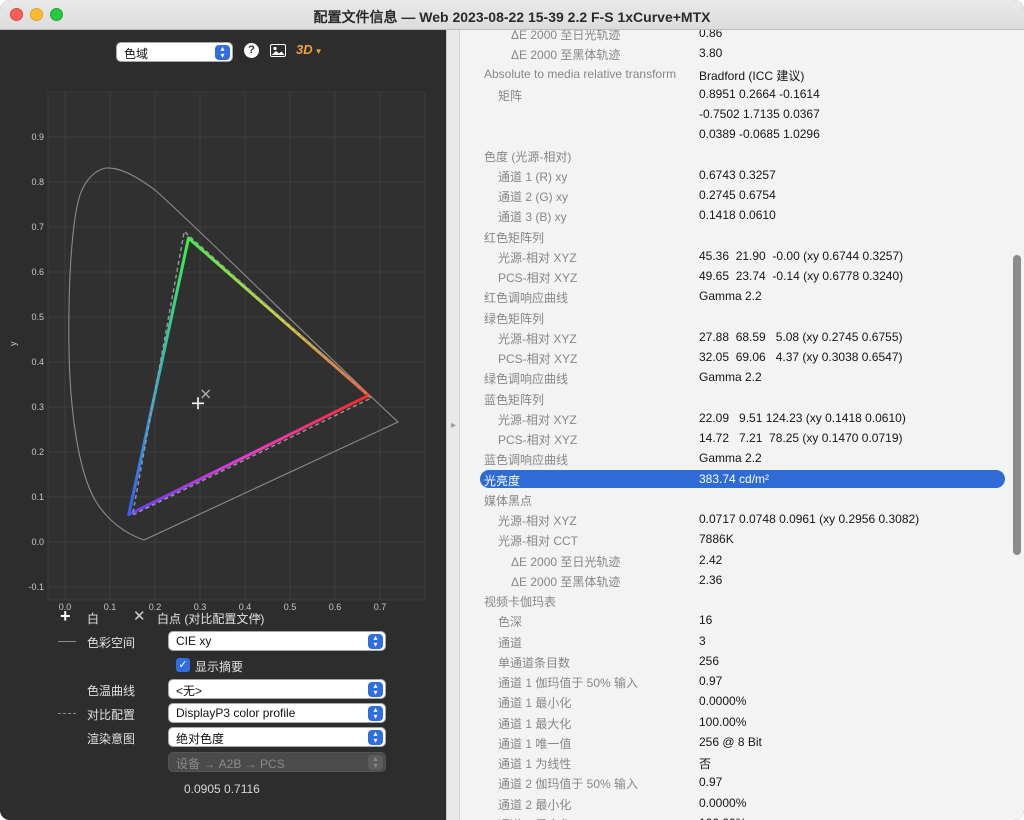  What do you see at coordinates (742, 479) in the screenshot?
I see `info-row: 光亮度 383.74 cd/m²` at bounding box center [742, 479].